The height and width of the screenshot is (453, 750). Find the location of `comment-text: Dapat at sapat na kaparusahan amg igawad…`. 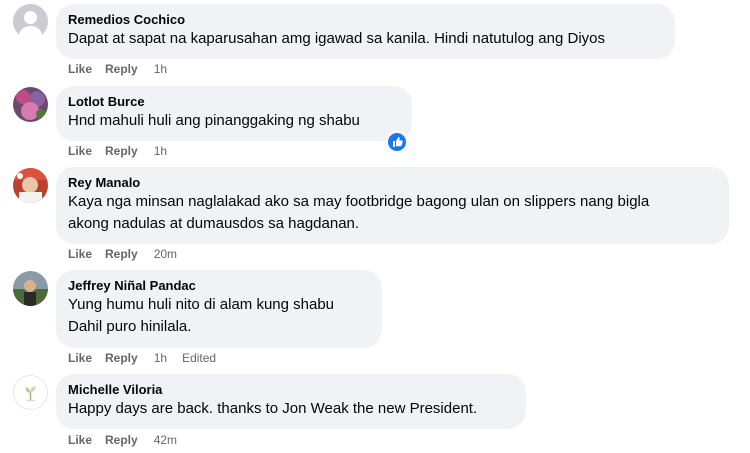

comment-text: Dapat at sapat na kaparusahan amg igawad… is located at coordinates (337, 38).